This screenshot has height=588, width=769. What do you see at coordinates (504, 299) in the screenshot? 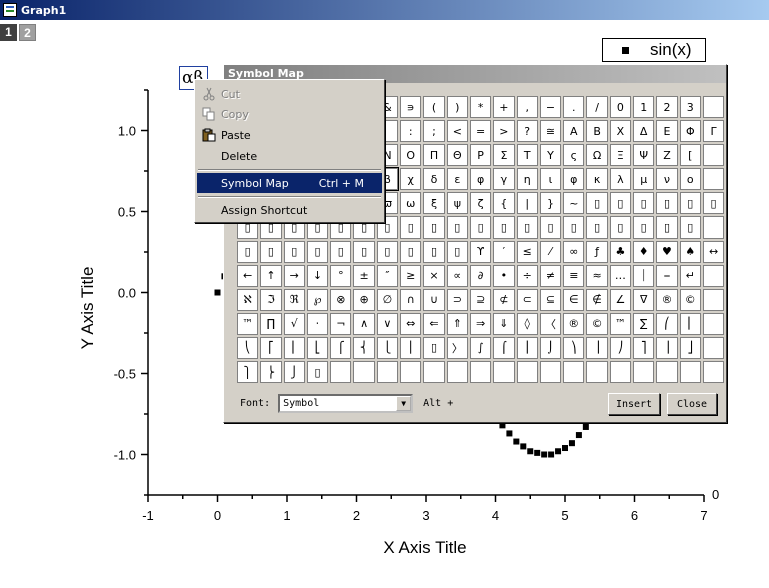
I see `symbol-cell: ⊄` at bounding box center [504, 299].